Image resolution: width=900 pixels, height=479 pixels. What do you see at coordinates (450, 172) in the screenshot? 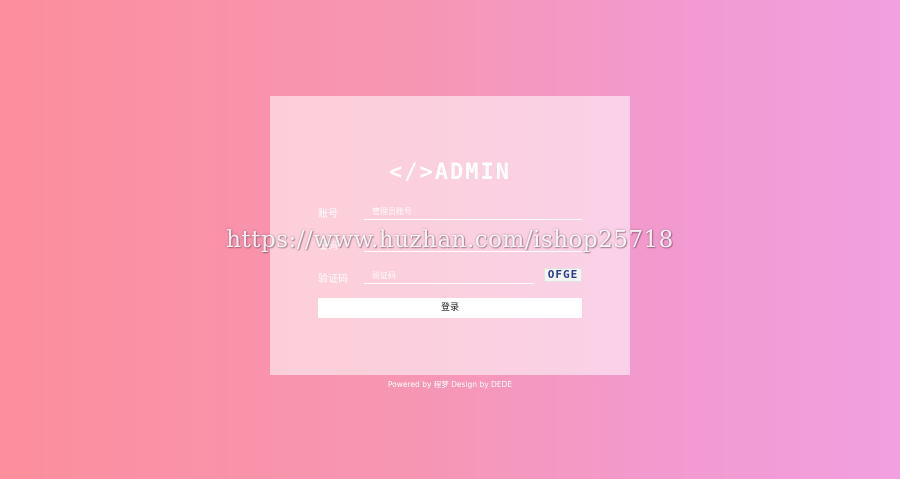
I see `admin-logo: </>ADMIN` at bounding box center [450, 172].